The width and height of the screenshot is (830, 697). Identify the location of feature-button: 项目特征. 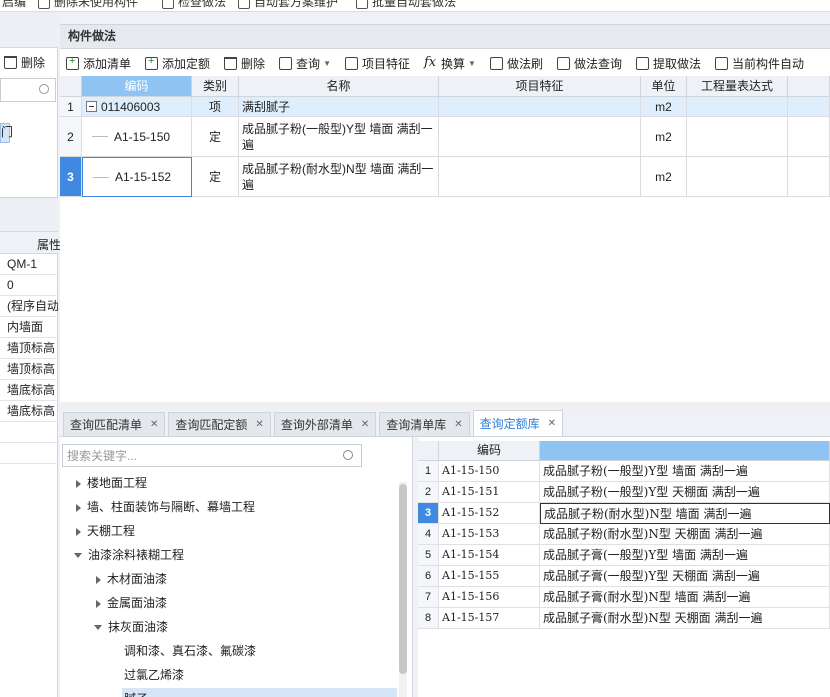
(377, 63).